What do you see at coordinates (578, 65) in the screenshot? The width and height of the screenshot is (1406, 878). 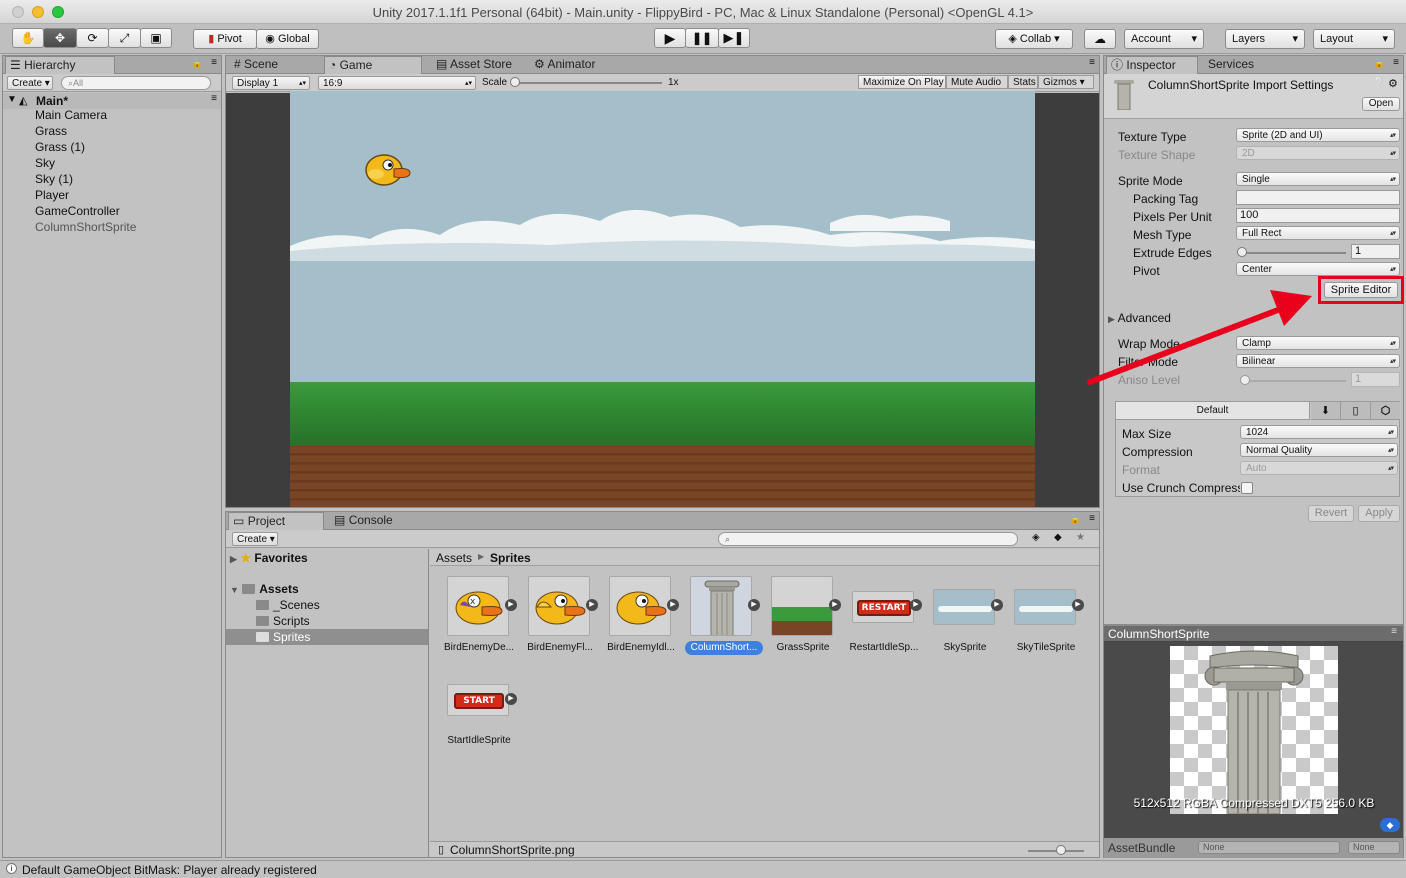 I see `tab-animator: ⚙ Animator` at bounding box center [578, 65].